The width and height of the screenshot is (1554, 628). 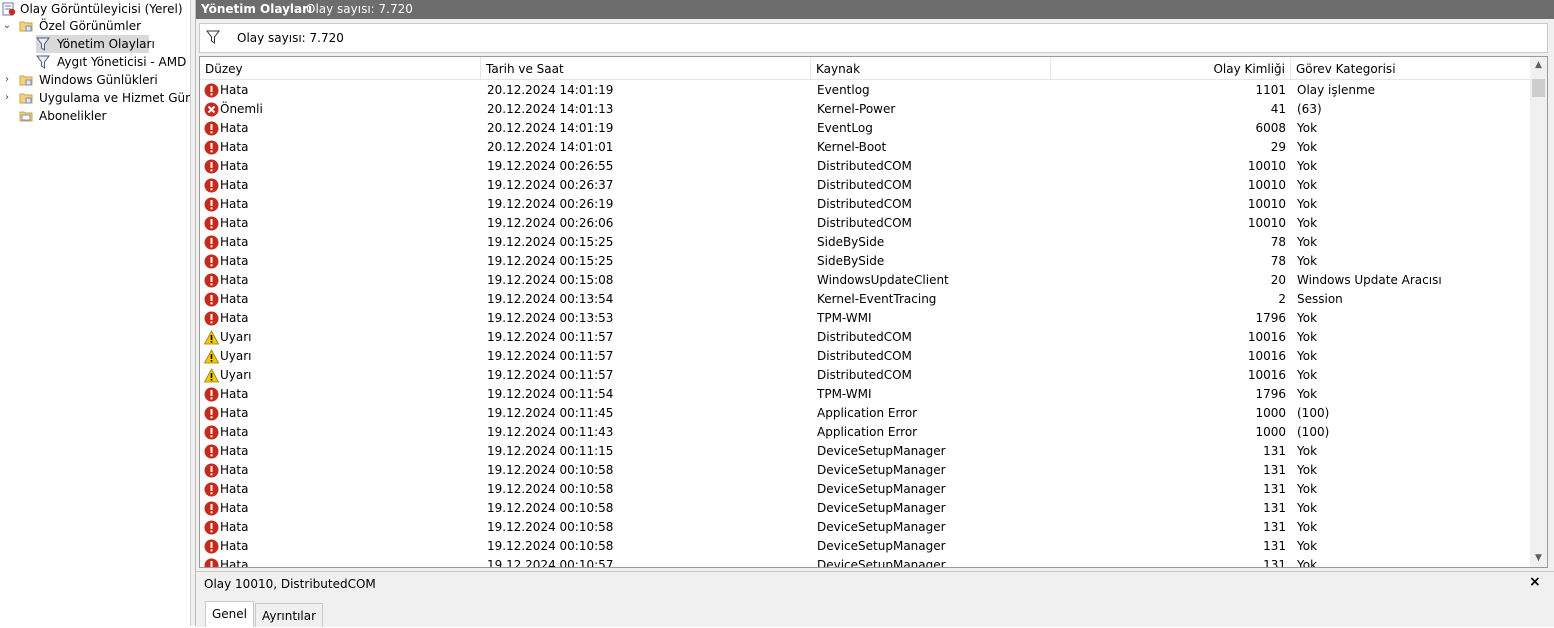 What do you see at coordinates (865, 318) in the screenshot?
I see `table-row: Hata 19.12.2024 00:13:53 TPM-WMI 1796 Yok` at bounding box center [865, 318].